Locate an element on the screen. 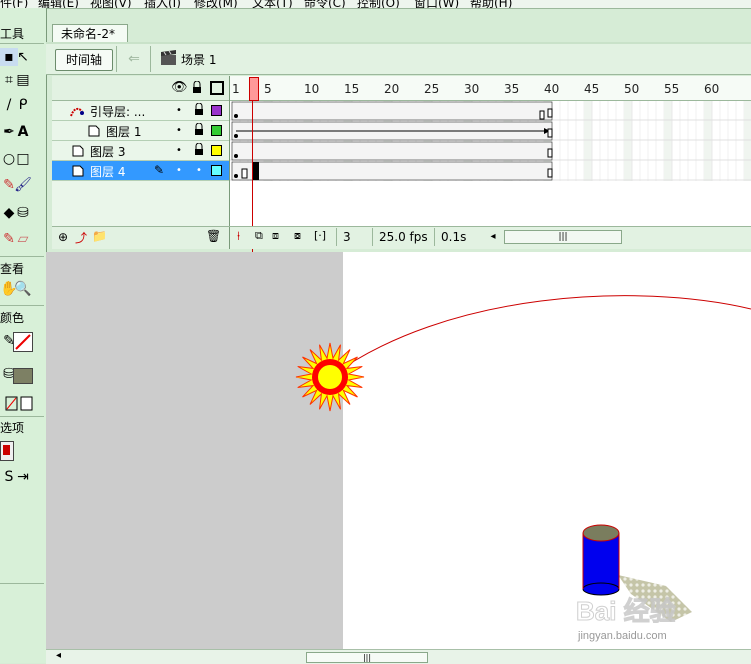 The width and height of the screenshot is (751, 664). ruler-label: 40 is located at coordinates (552, 89).